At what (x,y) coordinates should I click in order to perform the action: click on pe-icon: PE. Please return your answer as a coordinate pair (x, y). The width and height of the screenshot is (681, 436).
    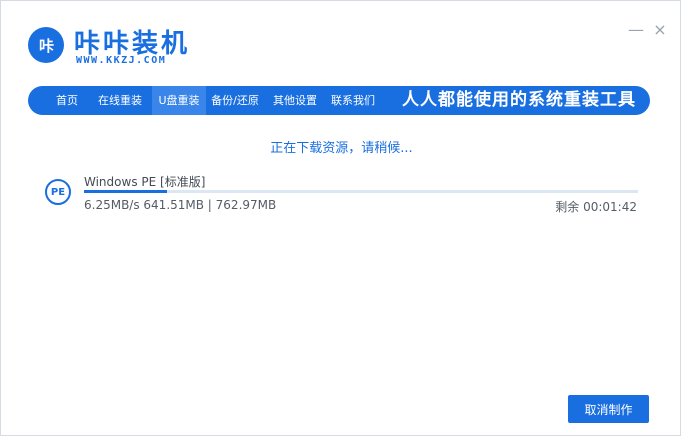
    Looking at the image, I should click on (58, 192).